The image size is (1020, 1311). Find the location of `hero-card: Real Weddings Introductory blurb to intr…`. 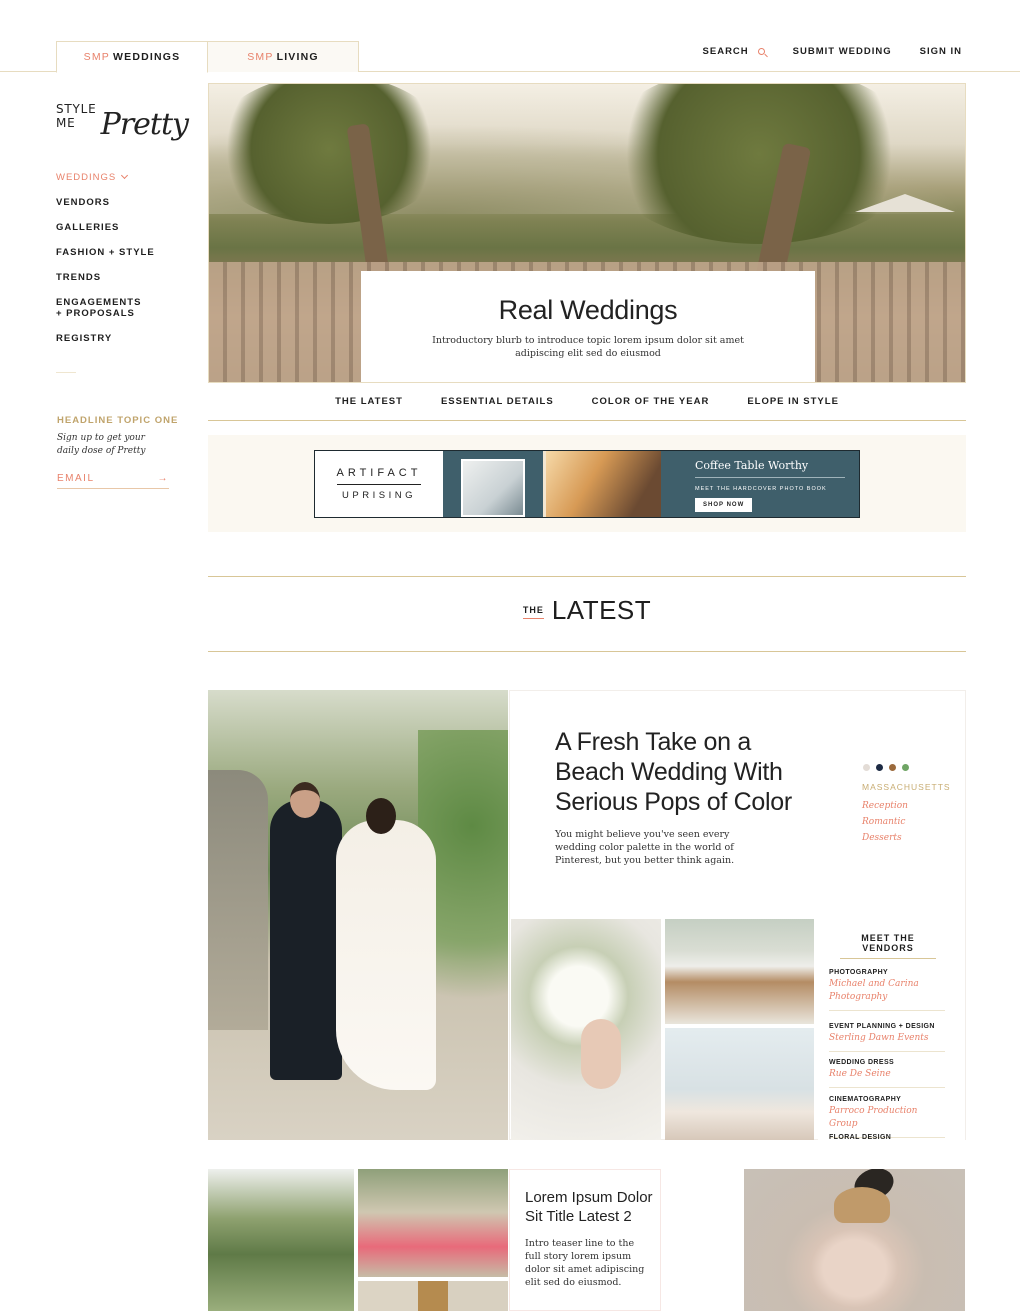

hero-card: Real Weddings Introductory blurb to intr… is located at coordinates (588, 326).